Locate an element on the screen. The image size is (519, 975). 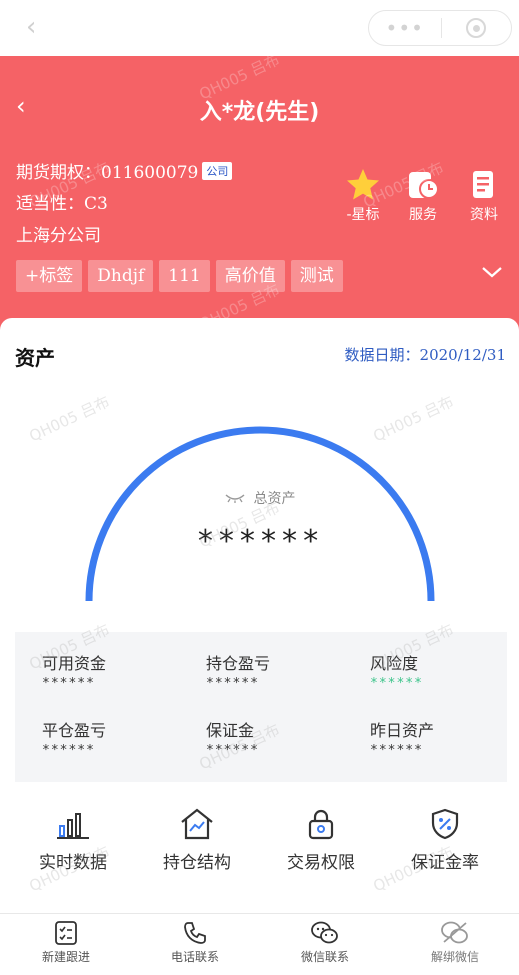
star-action: -星标 is located at coordinates (363, 196).